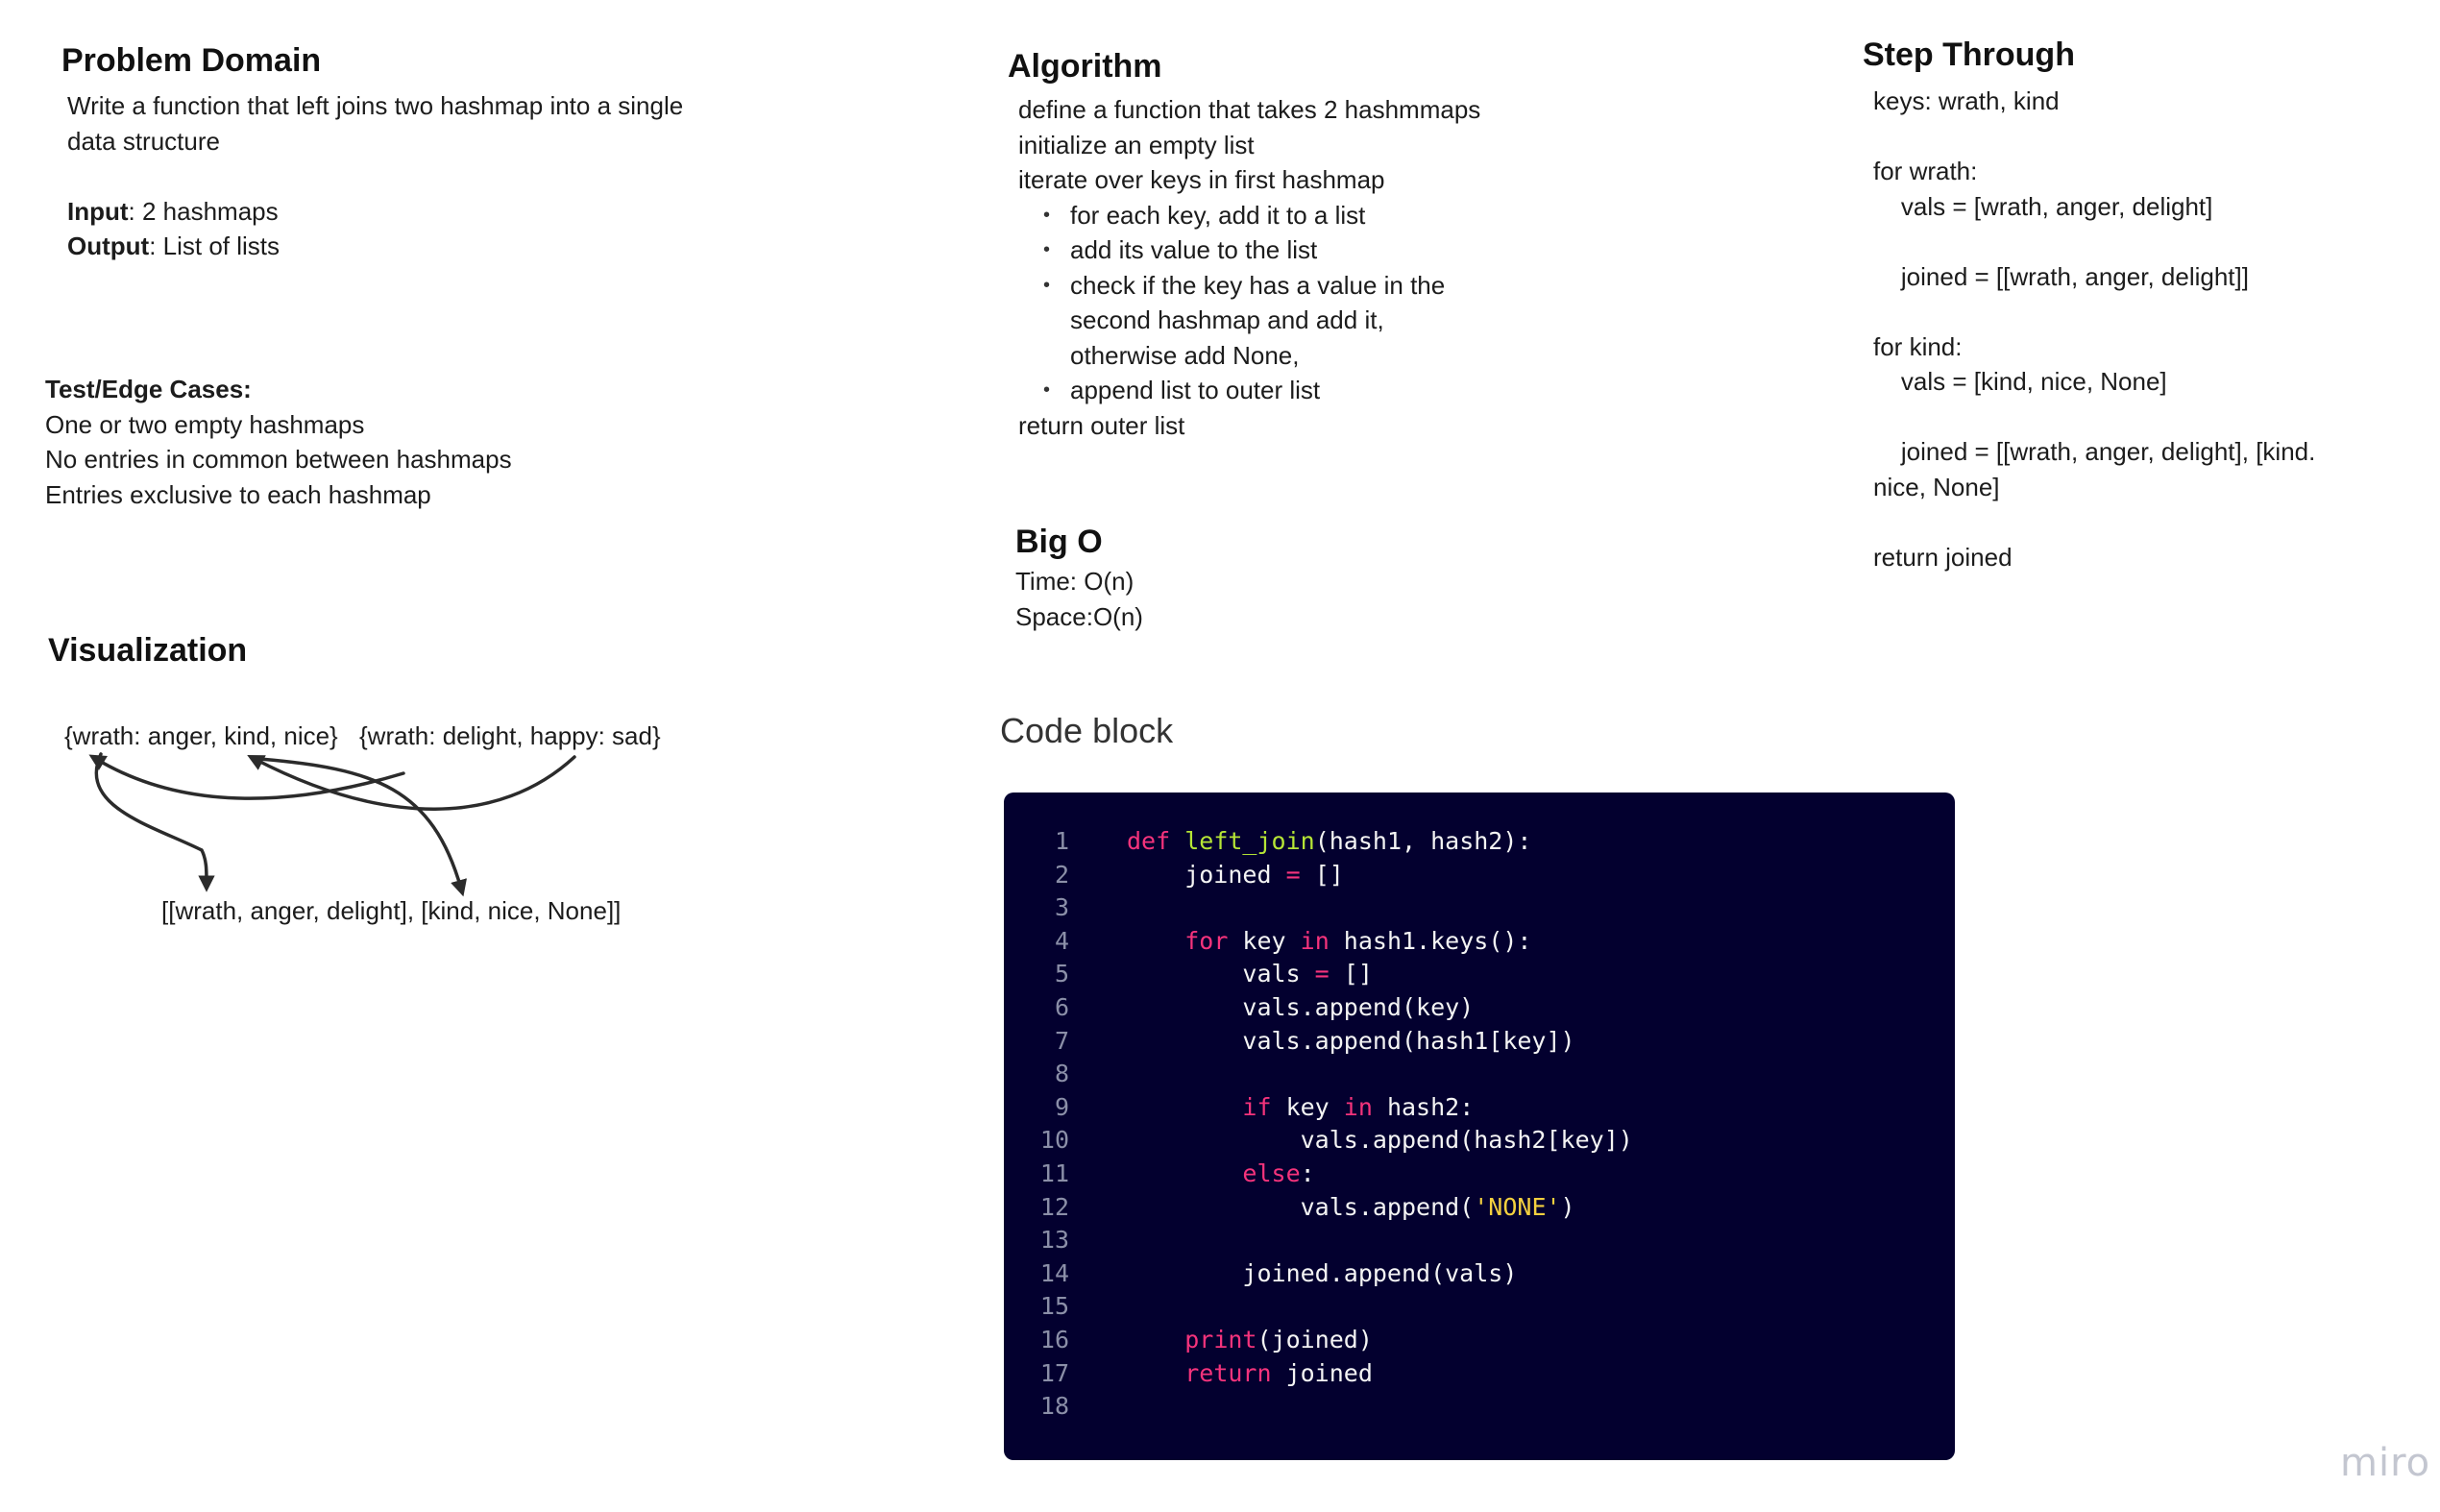 The image size is (2440, 1512). I want to click on line-number: 17, so click(1054, 1372).